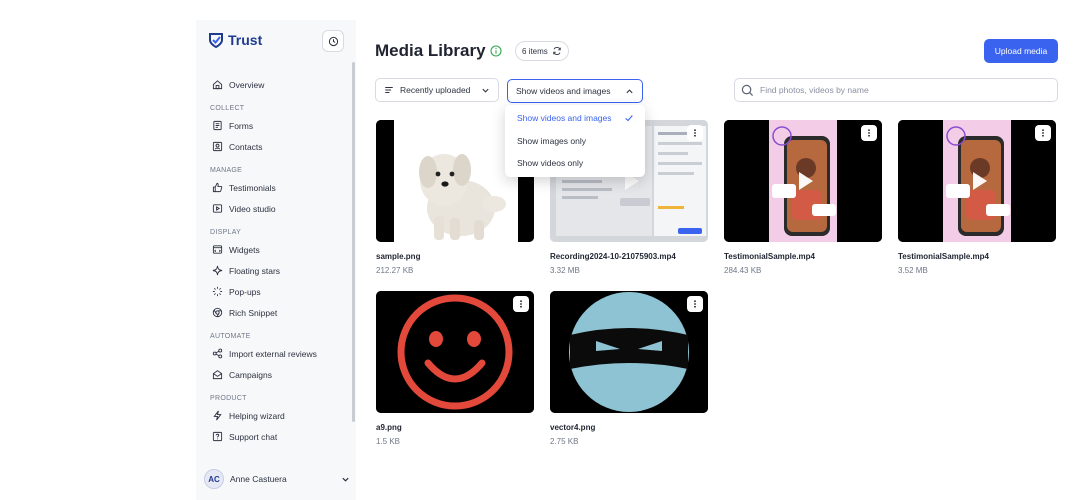 The width and height of the screenshot is (1080, 500). I want to click on sidebar-item-floating-stars: Floating stars, so click(272, 270).